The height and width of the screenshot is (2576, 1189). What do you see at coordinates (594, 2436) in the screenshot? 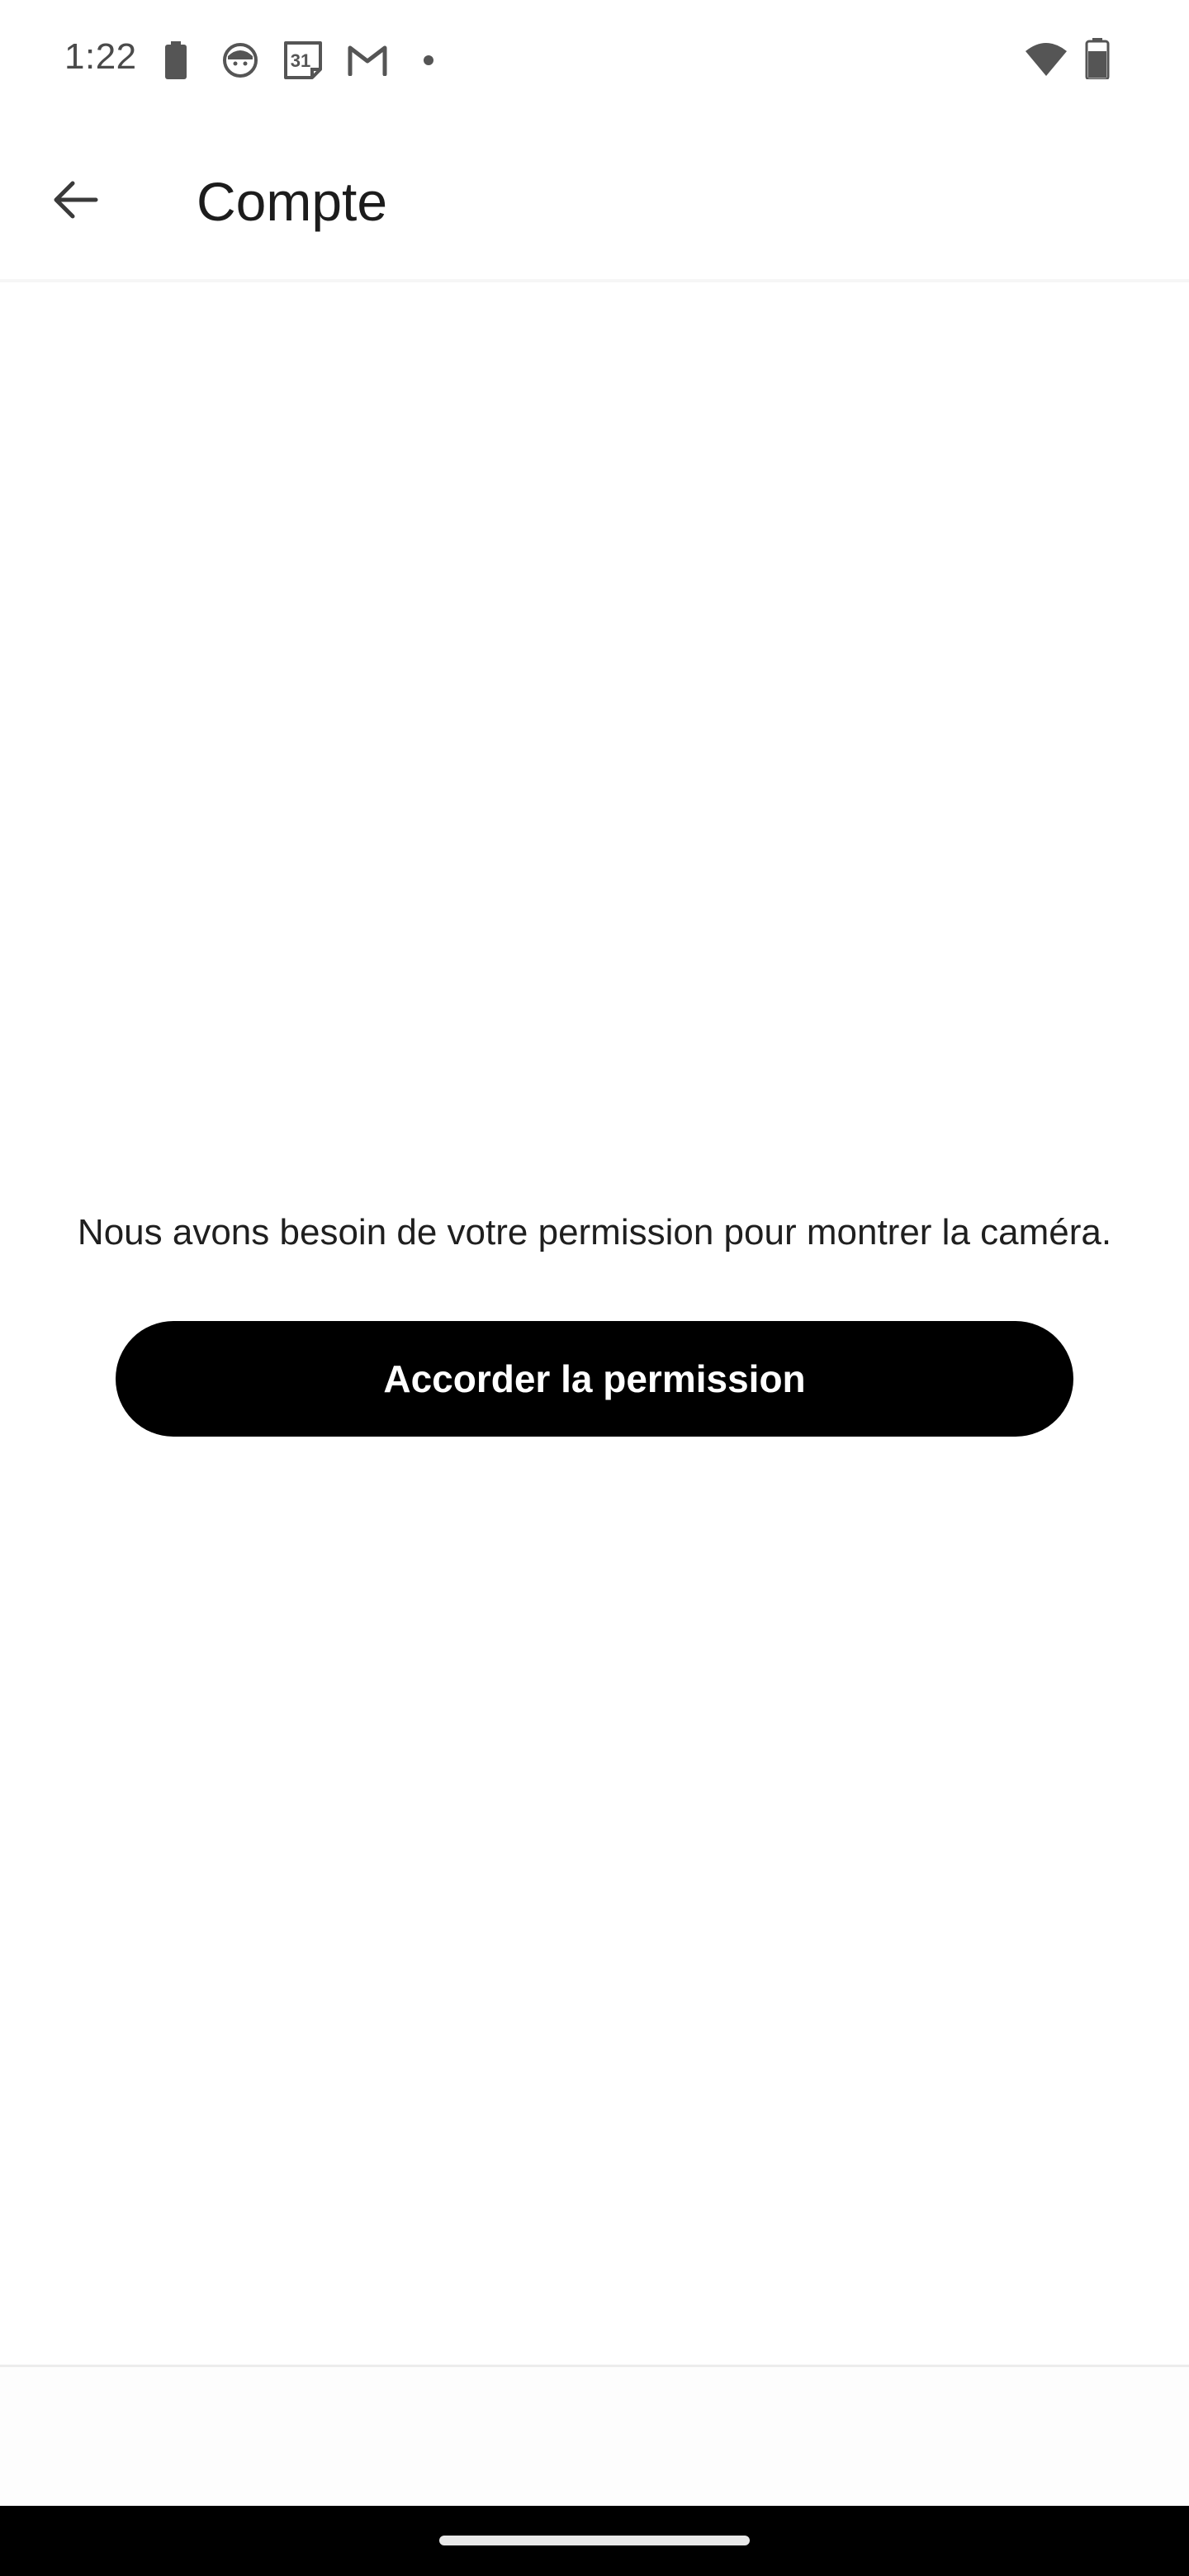
I see `bottom-bar` at bounding box center [594, 2436].